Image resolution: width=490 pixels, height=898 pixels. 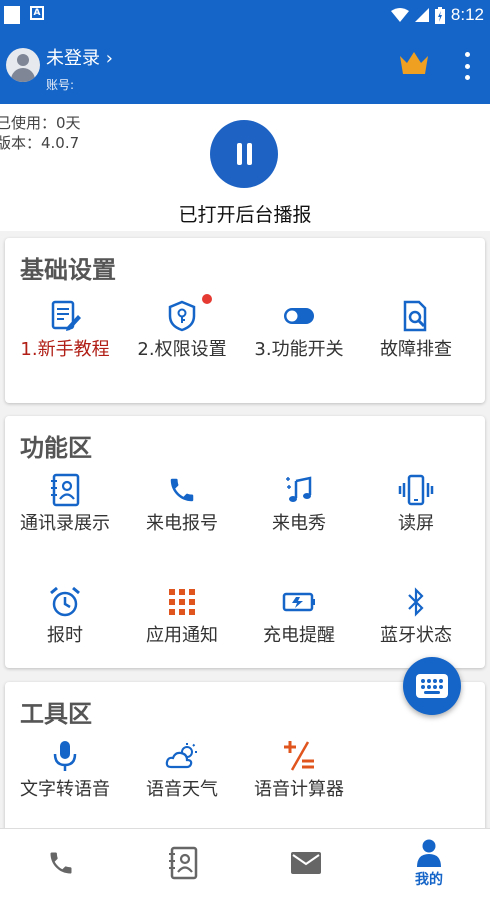 I want to click on item-label: 2.权限设置, so click(x=182, y=349).